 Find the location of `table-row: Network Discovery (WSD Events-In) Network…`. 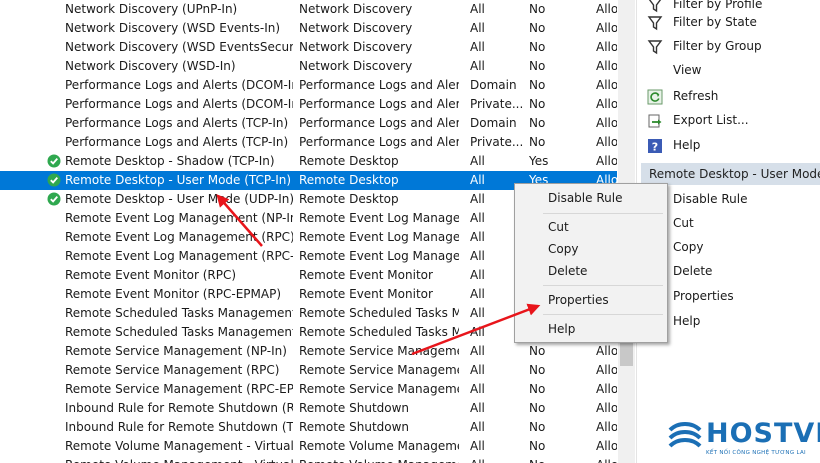

table-row: Network Discovery (WSD Events-In) Network… is located at coordinates (308, 28).